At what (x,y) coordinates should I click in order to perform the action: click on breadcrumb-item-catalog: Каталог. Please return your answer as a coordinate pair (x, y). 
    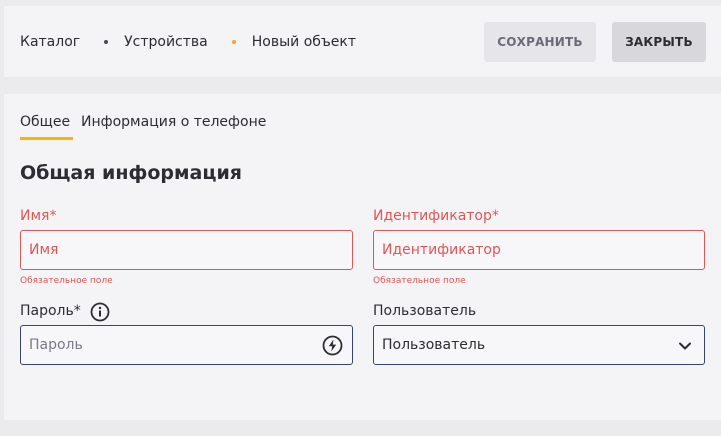
    Looking at the image, I should click on (50, 42).